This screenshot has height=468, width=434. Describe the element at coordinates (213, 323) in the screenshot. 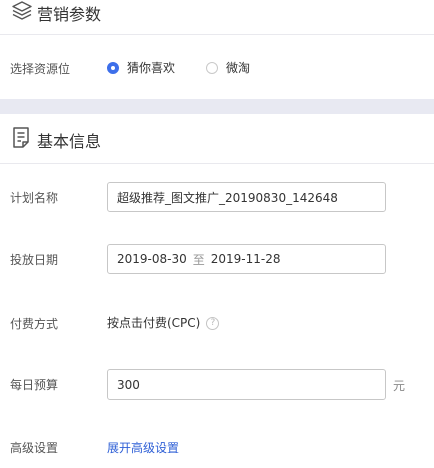

I see `help-icon: ?` at that location.